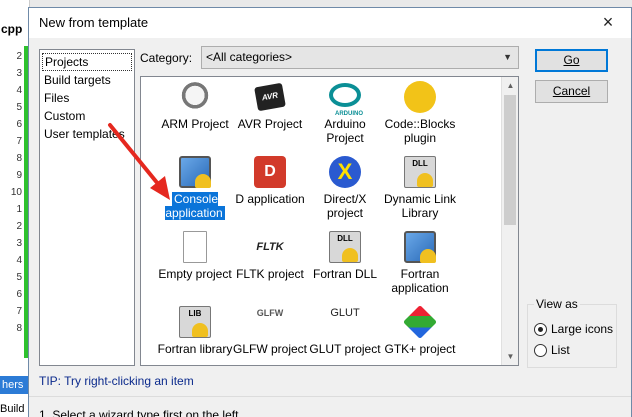 The width and height of the screenshot is (632, 417). I want to click on glfw-icon: GLFW, so click(270, 322).